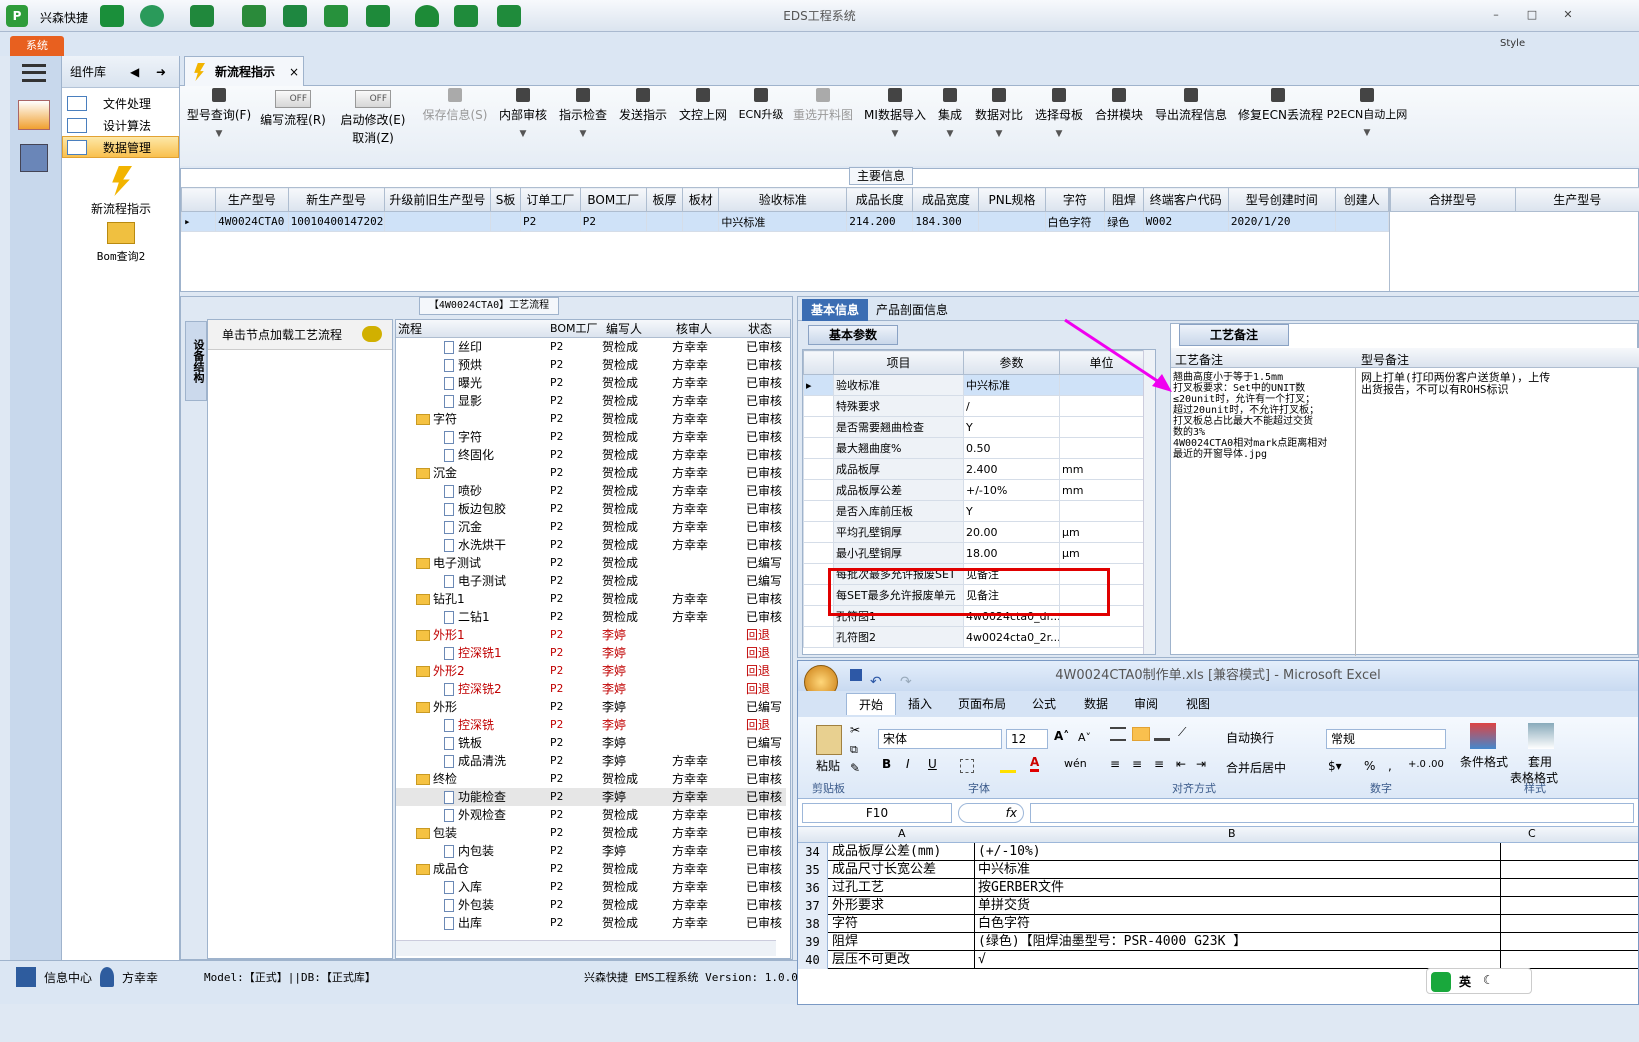 The width and height of the screenshot is (1639, 1042). Describe the element at coordinates (898, 490) in the screenshot. I see `param-item: 成品板厚公差` at that location.